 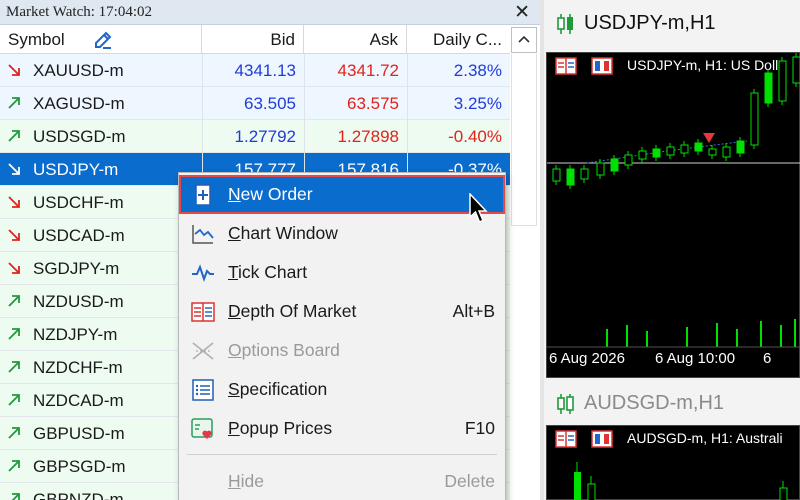 I want to click on column-header-bid: Bid, so click(x=253, y=39).